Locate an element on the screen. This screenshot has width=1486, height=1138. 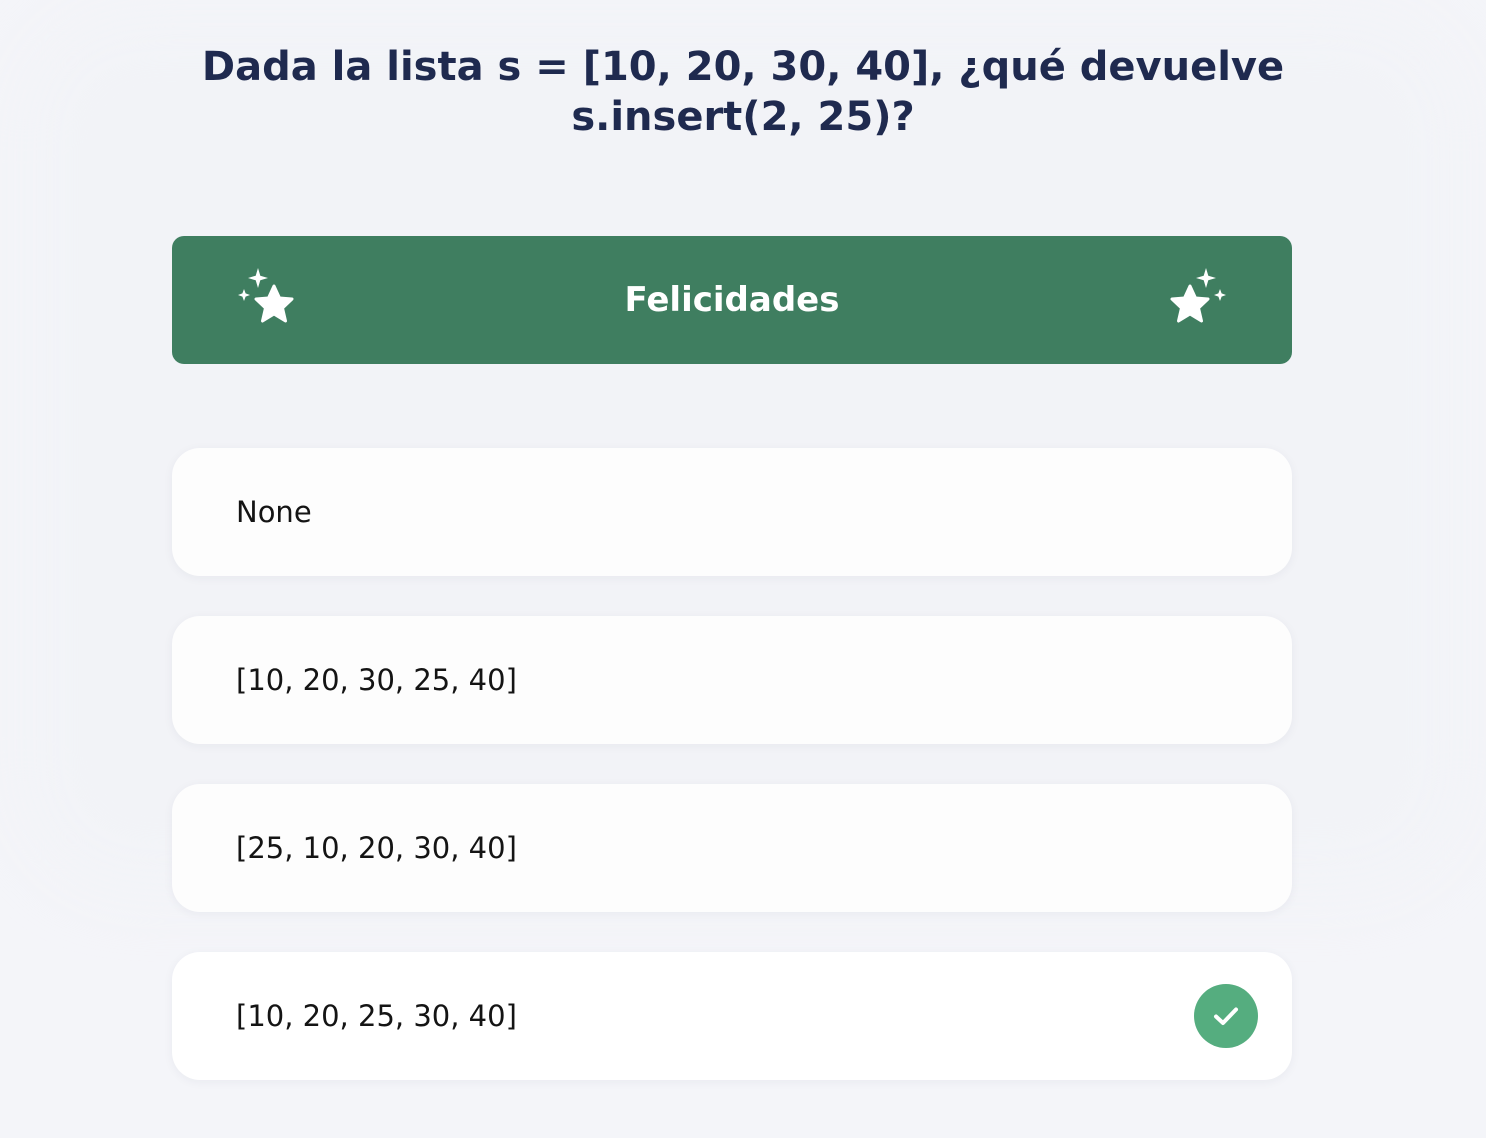
answer-option-3: [25, 10, 20, 30, 40] is located at coordinates (732, 848).